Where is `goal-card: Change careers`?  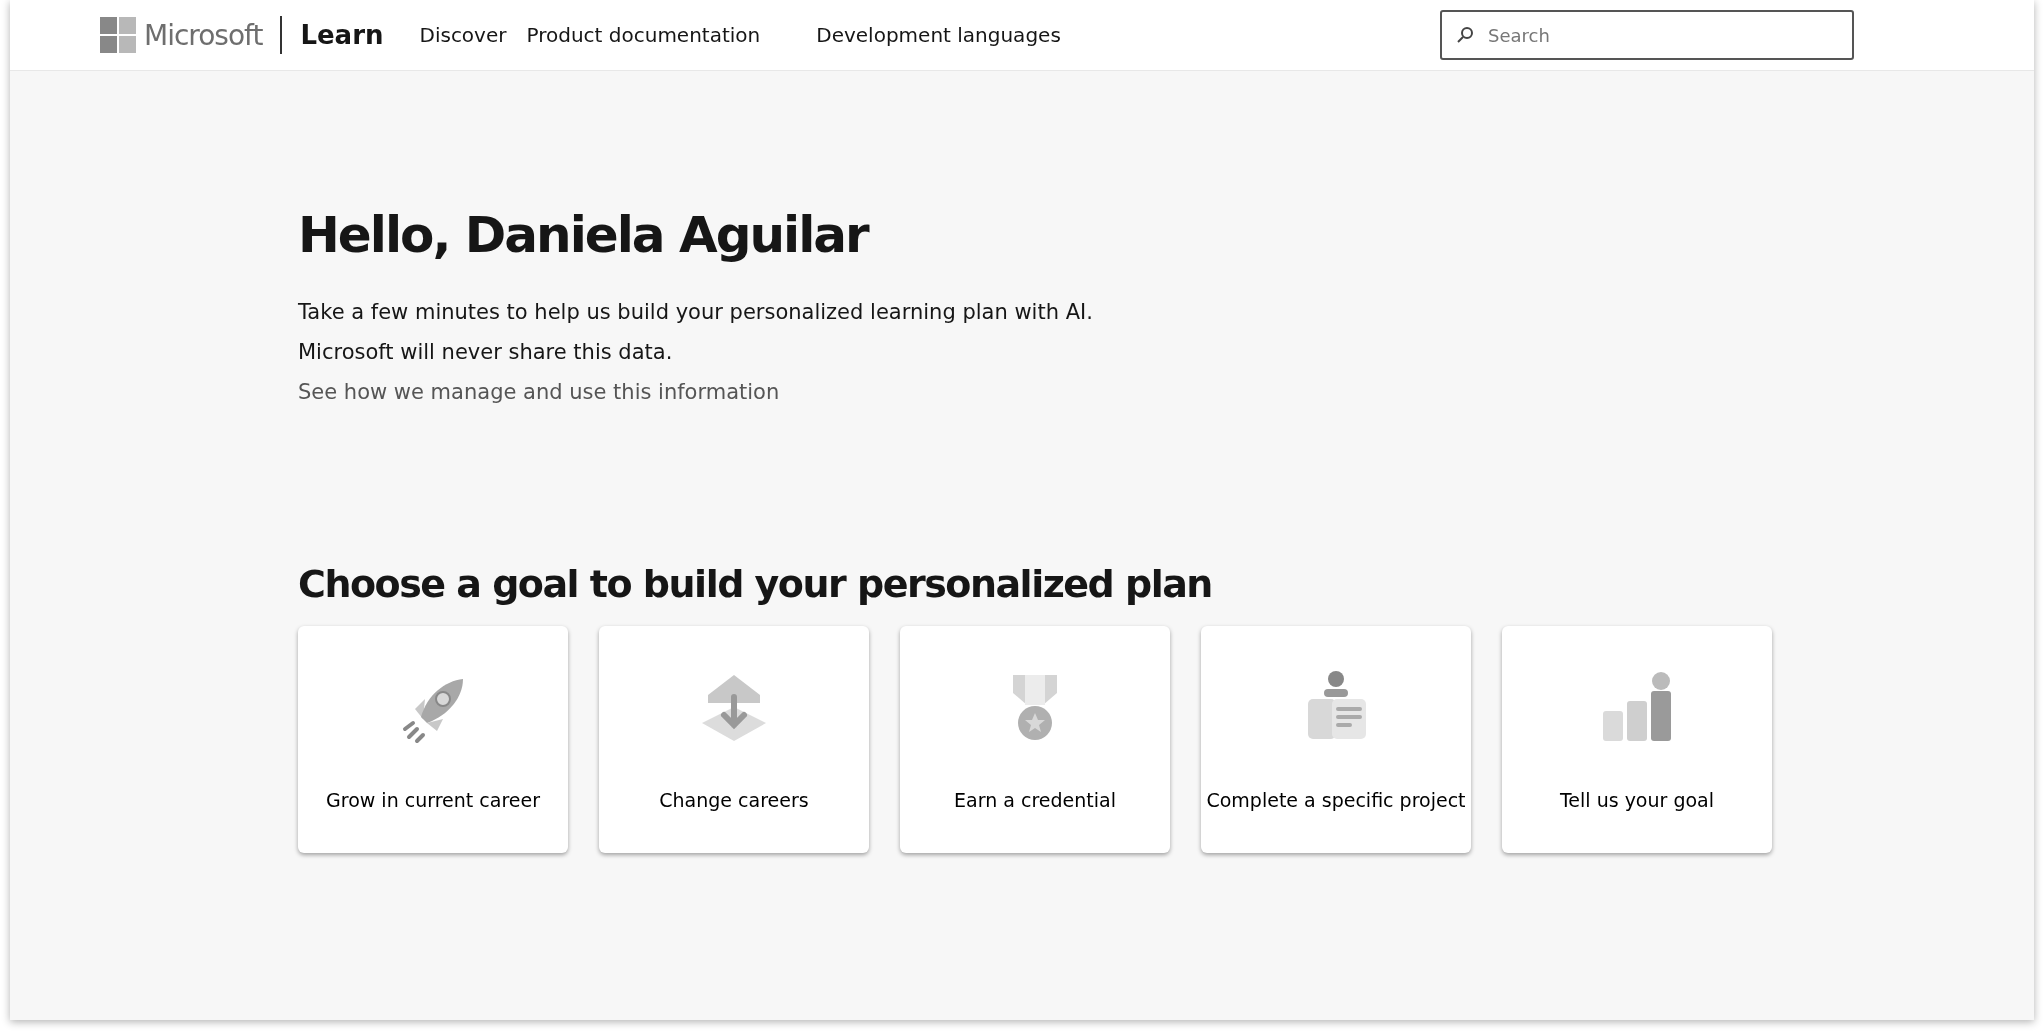
goal-card: Change careers is located at coordinates (734, 739).